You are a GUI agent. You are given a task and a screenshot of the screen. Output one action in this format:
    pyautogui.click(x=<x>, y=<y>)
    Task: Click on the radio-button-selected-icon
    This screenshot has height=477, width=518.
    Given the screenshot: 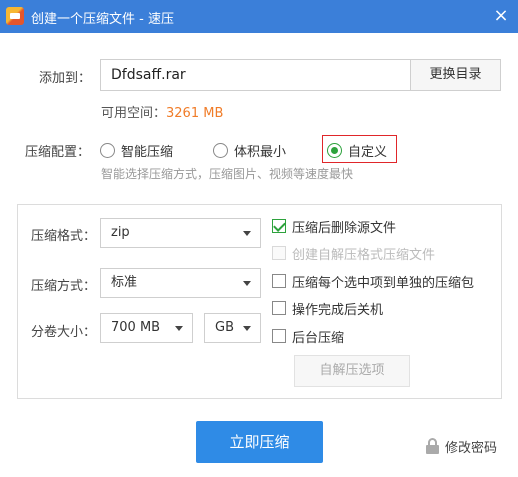 What is the action you would take?
    pyautogui.click(x=334, y=150)
    